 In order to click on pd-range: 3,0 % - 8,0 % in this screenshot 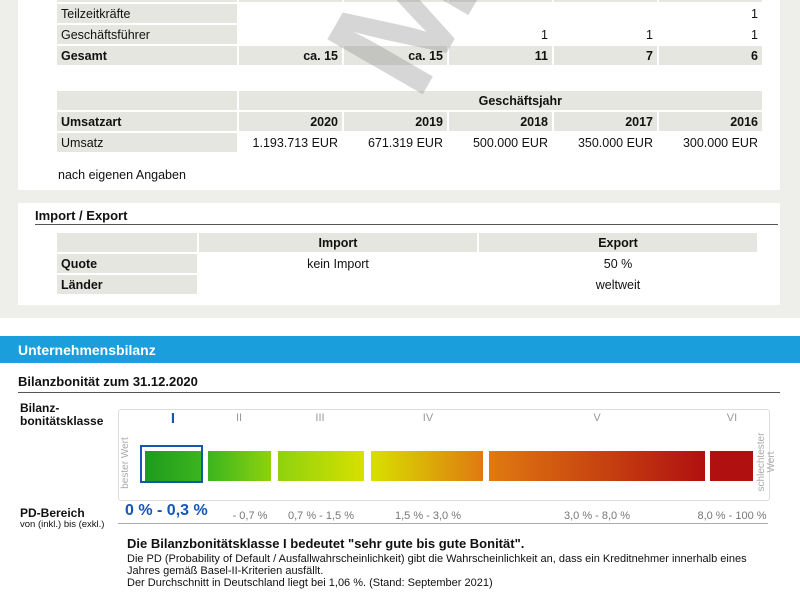, I will do `click(597, 516)`.